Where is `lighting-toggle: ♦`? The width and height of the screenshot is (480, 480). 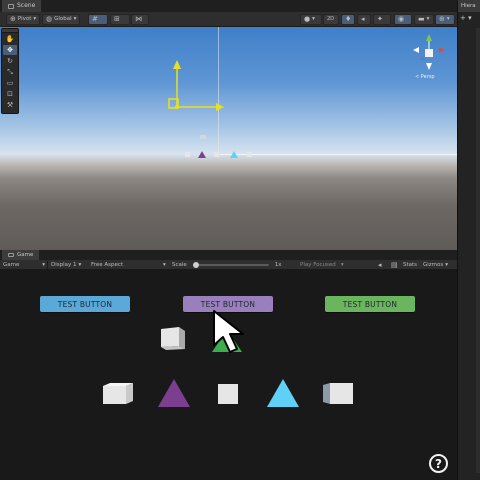
lighting-toggle: ♦ is located at coordinates (348, 19).